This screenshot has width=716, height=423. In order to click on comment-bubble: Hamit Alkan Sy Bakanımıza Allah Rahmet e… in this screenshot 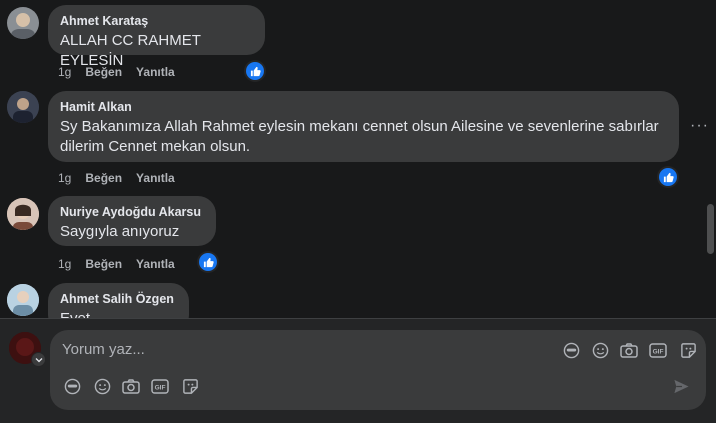, I will do `click(363, 126)`.